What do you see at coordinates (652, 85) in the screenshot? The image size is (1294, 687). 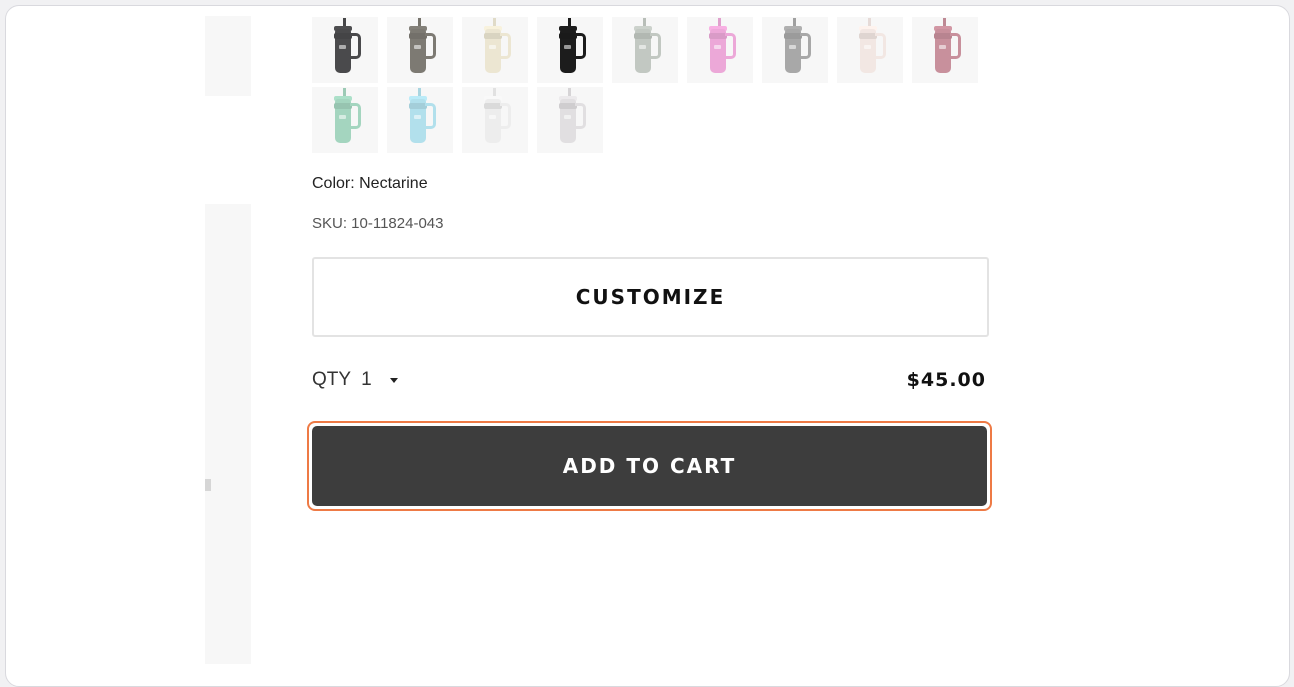 I see `color-swatch-grid` at bounding box center [652, 85].